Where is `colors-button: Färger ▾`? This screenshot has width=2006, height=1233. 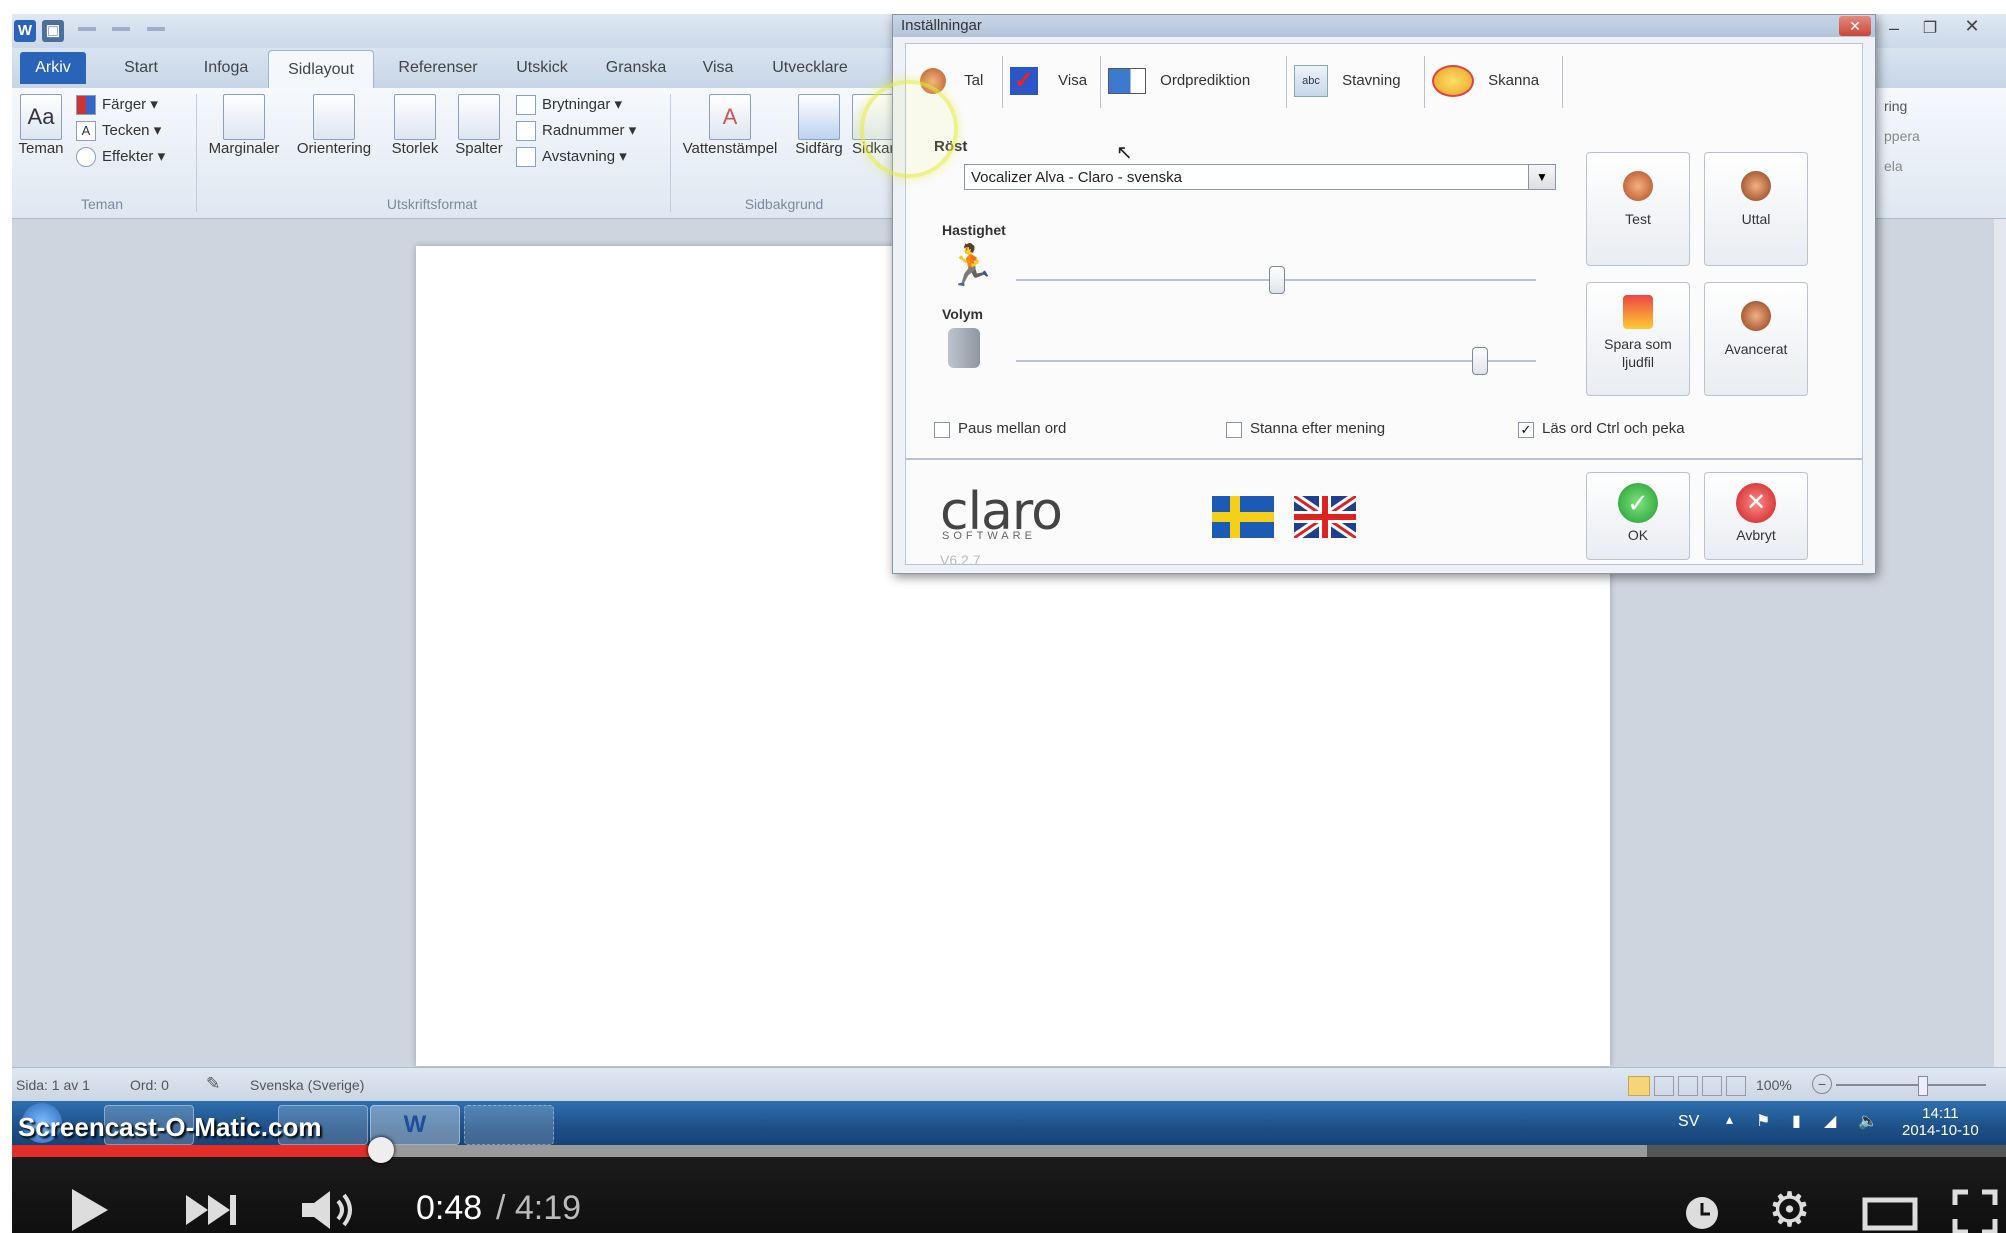
colors-button: Färger ▾ is located at coordinates (131, 105).